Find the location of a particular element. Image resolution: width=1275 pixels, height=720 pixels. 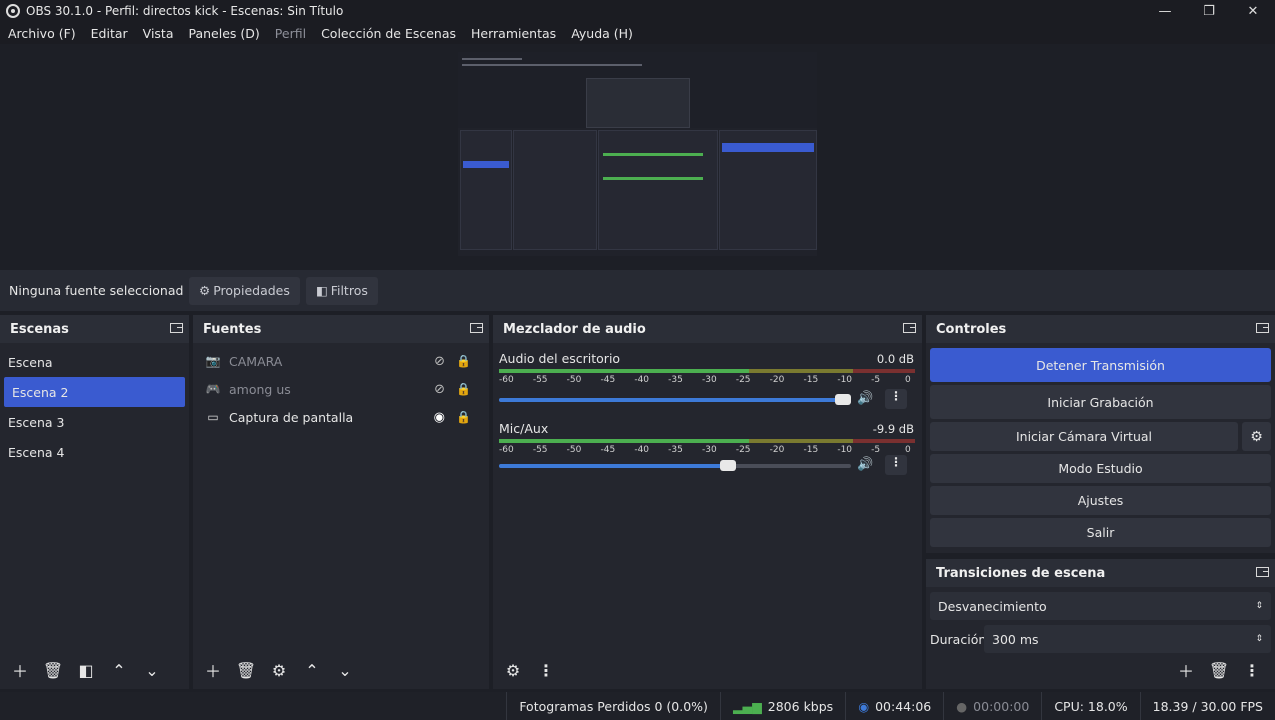

advanced-audio-gear-icon: ⚙ is located at coordinates (513, 670).